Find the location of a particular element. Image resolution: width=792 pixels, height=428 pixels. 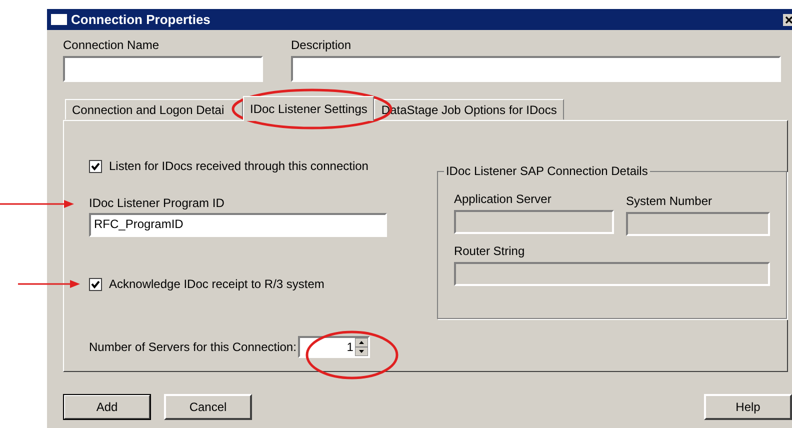

window-icon is located at coordinates (59, 19).